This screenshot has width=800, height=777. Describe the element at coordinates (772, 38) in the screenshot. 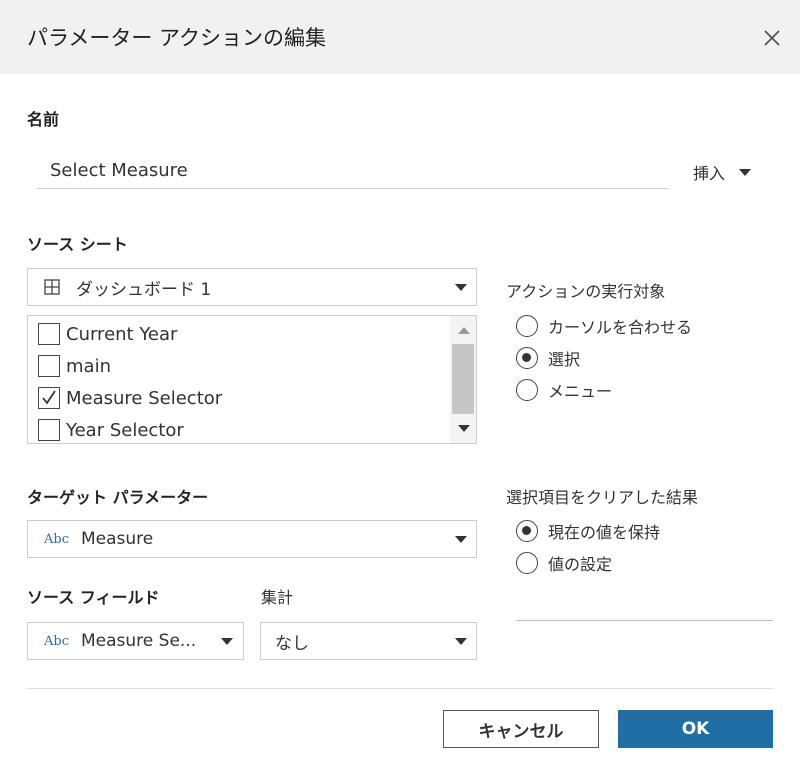

I see `close-icon` at that location.